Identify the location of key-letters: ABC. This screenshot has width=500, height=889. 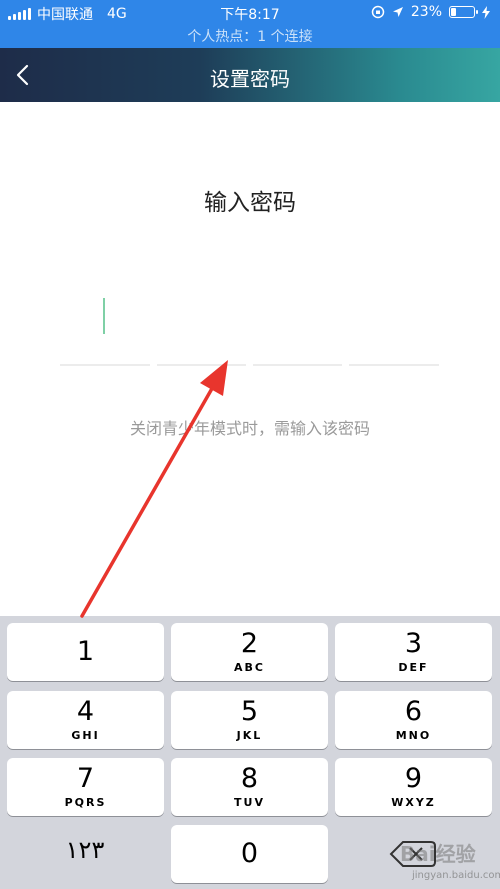
(249, 667).